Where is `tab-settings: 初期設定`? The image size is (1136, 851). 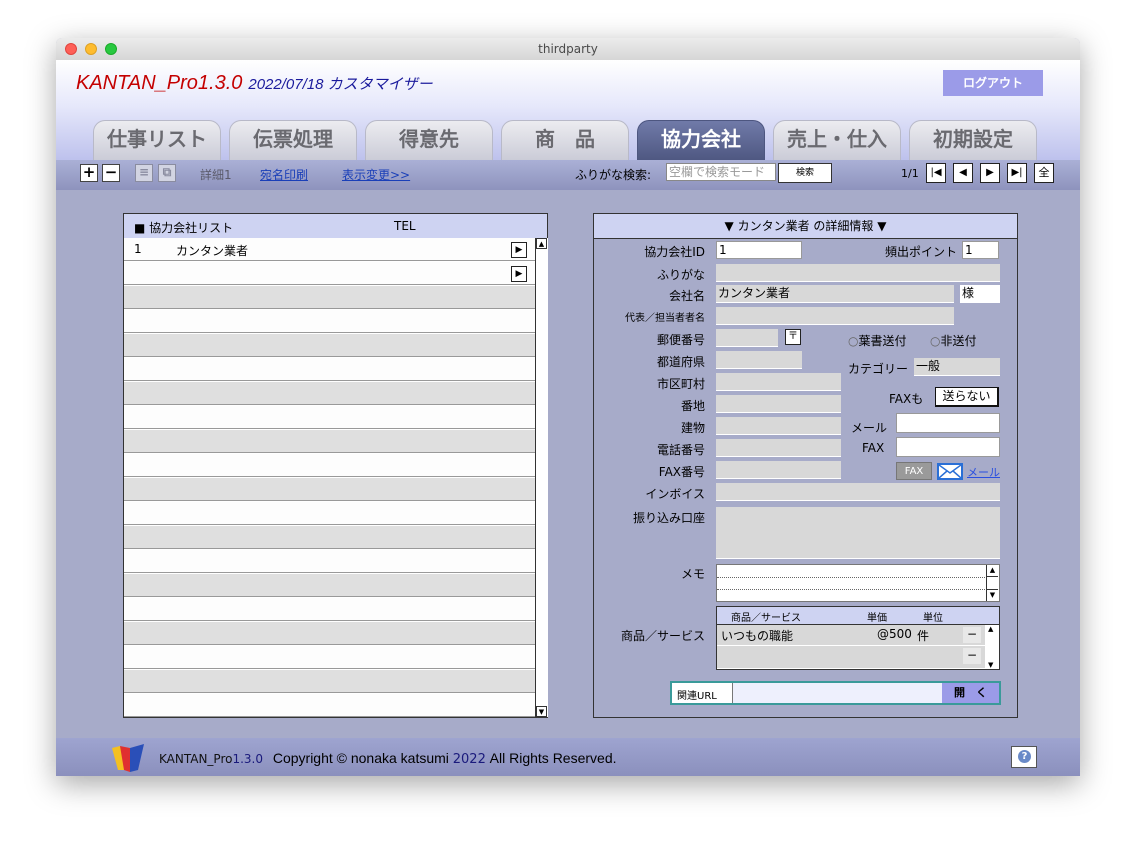
tab-settings: 初期設定 is located at coordinates (973, 141).